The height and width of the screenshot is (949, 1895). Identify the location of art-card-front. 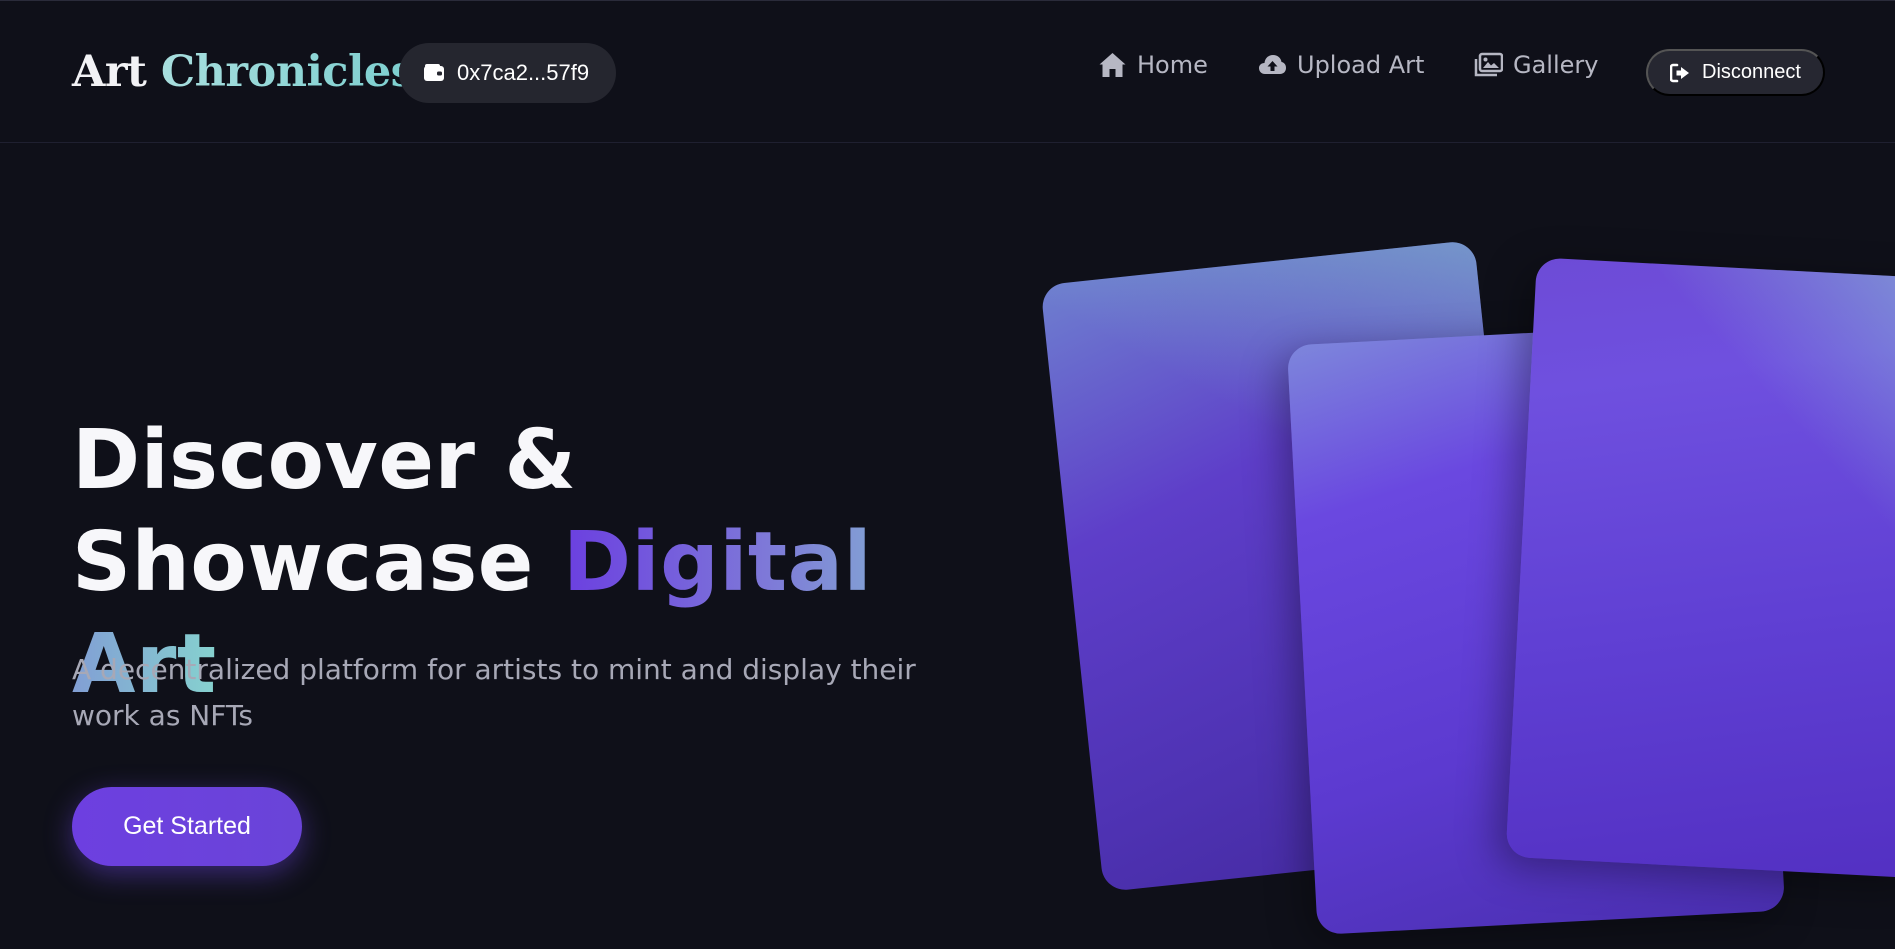
(1700, 568).